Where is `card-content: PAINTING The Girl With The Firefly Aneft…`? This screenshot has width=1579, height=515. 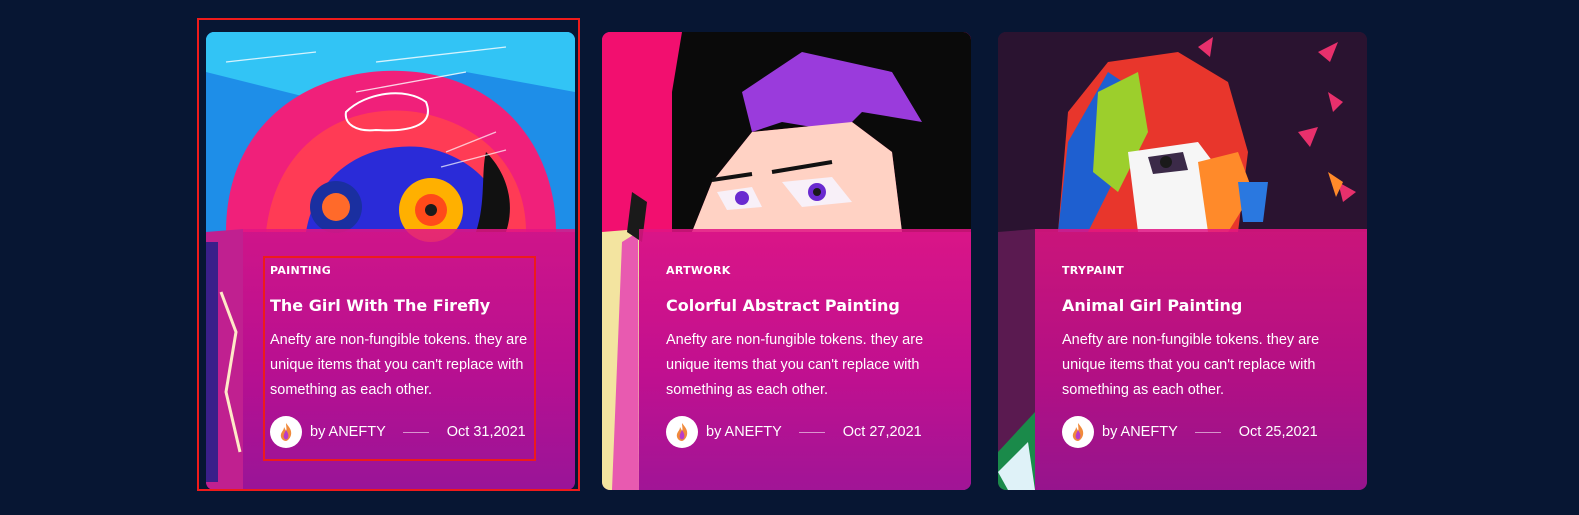 card-content: PAINTING The Girl With The Firefly Aneft… is located at coordinates (405, 356).